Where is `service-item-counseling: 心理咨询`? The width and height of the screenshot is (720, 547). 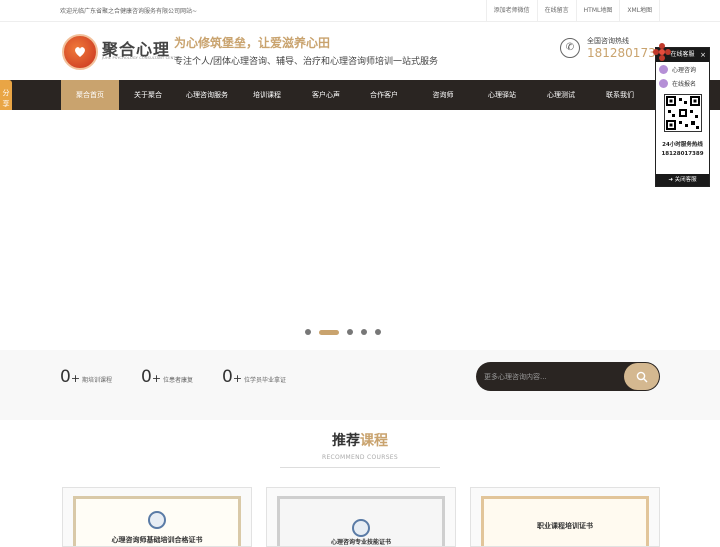
service-item-counseling: 心理咨询 is located at coordinates (682, 69).